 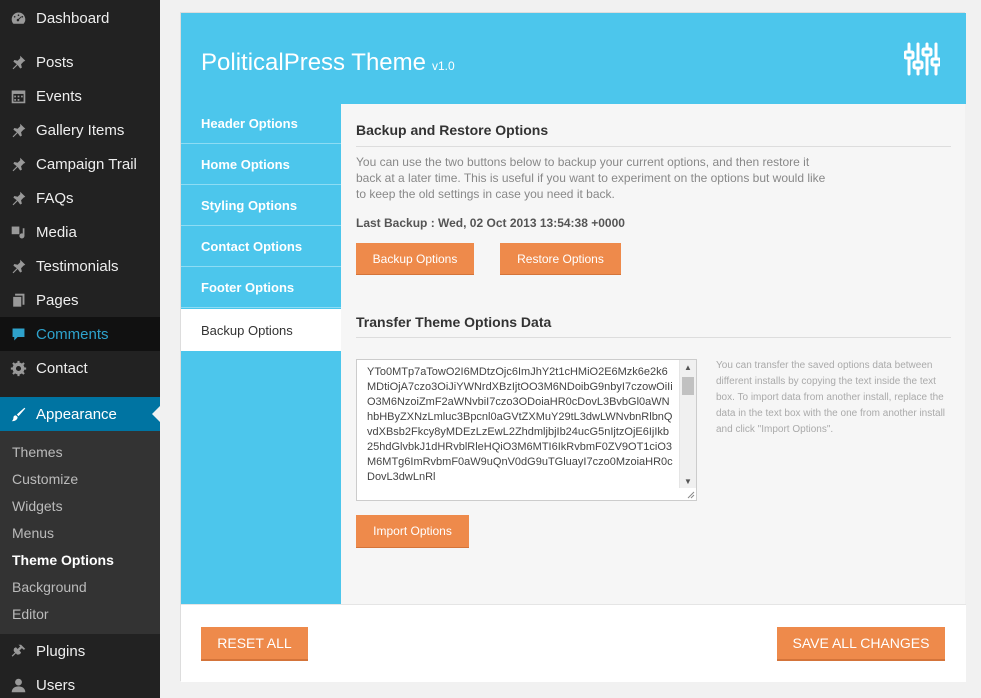 I want to click on menu-item-contact: Contact, so click(x=80, y=368).